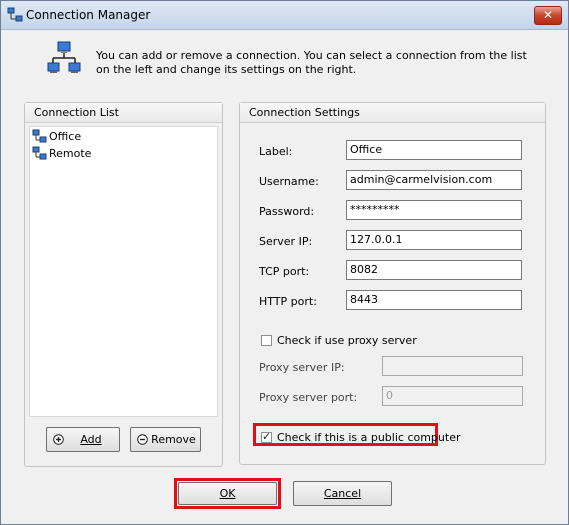 The image size is (569, 525). What do you see at coordinates (369, 437) in the screenshot?
I see `public-computer-label: Check if this is a public computer` at bounding box center [369, 437].